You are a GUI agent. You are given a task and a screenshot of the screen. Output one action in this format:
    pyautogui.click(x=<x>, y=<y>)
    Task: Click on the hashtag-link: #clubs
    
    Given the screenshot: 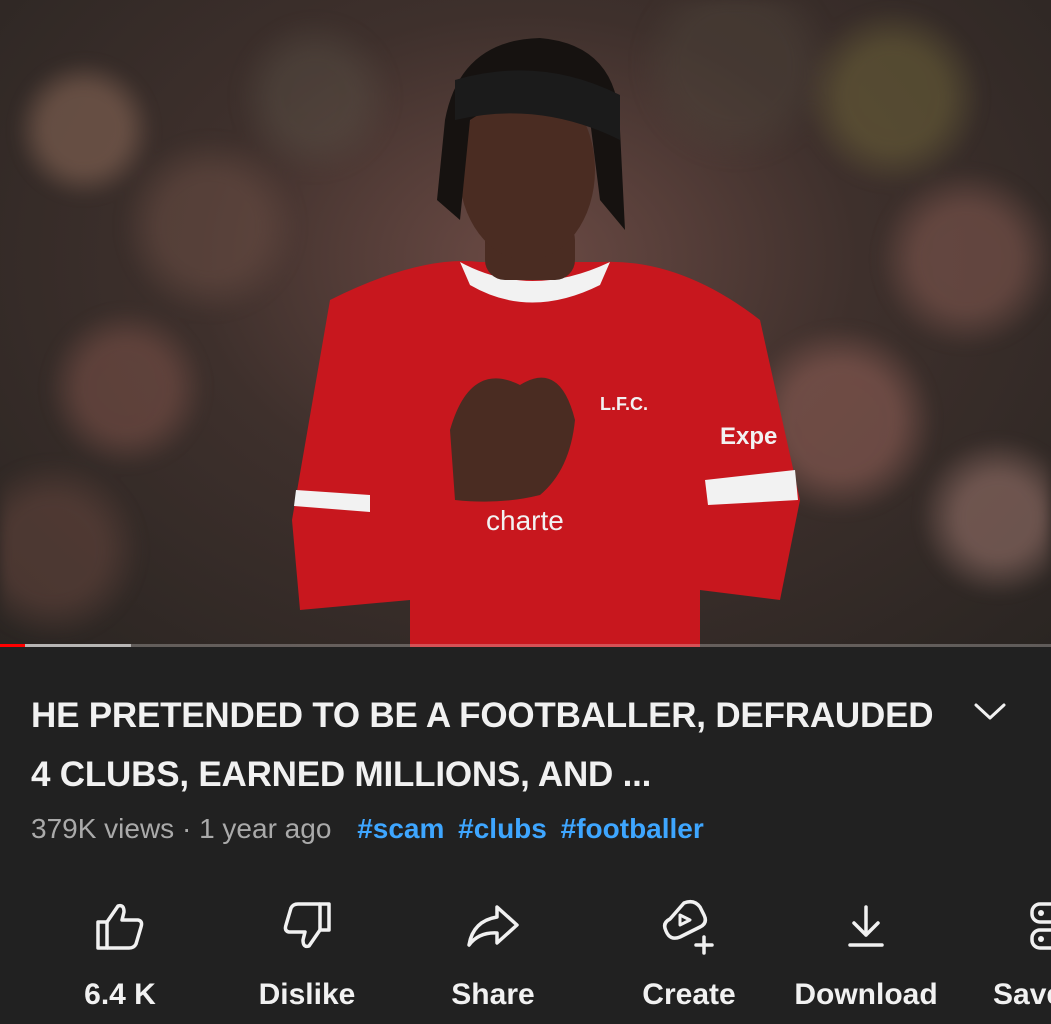 What is the action you would take?
    pyautogui.click(x=502, y=828)
    